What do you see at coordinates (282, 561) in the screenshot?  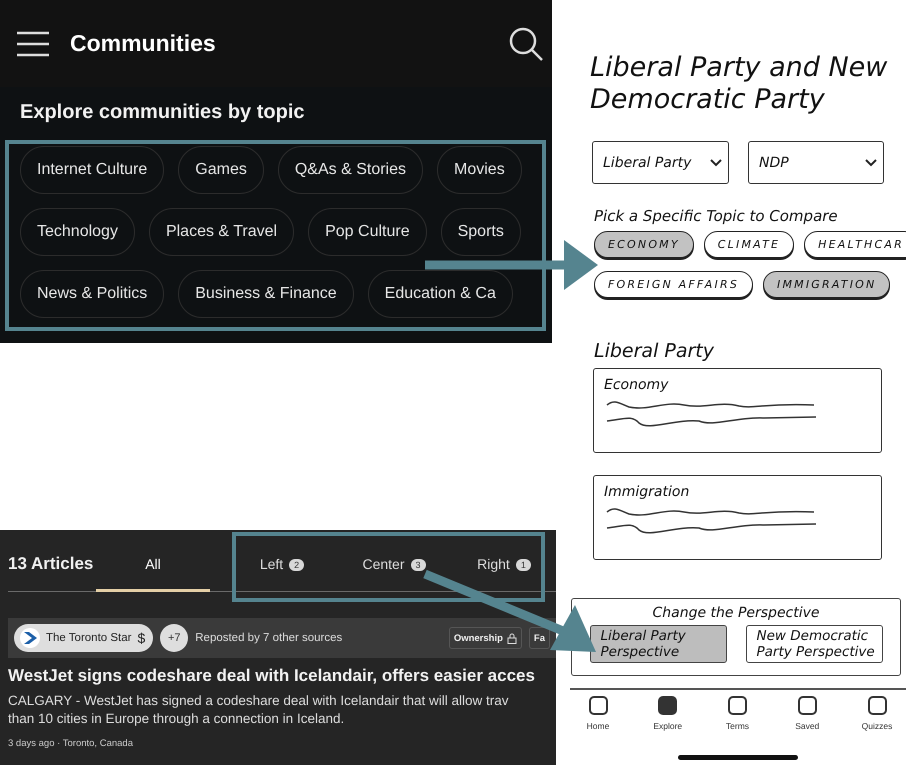 I see `filter-tab: Left 2` at bounding box center [282, 561].